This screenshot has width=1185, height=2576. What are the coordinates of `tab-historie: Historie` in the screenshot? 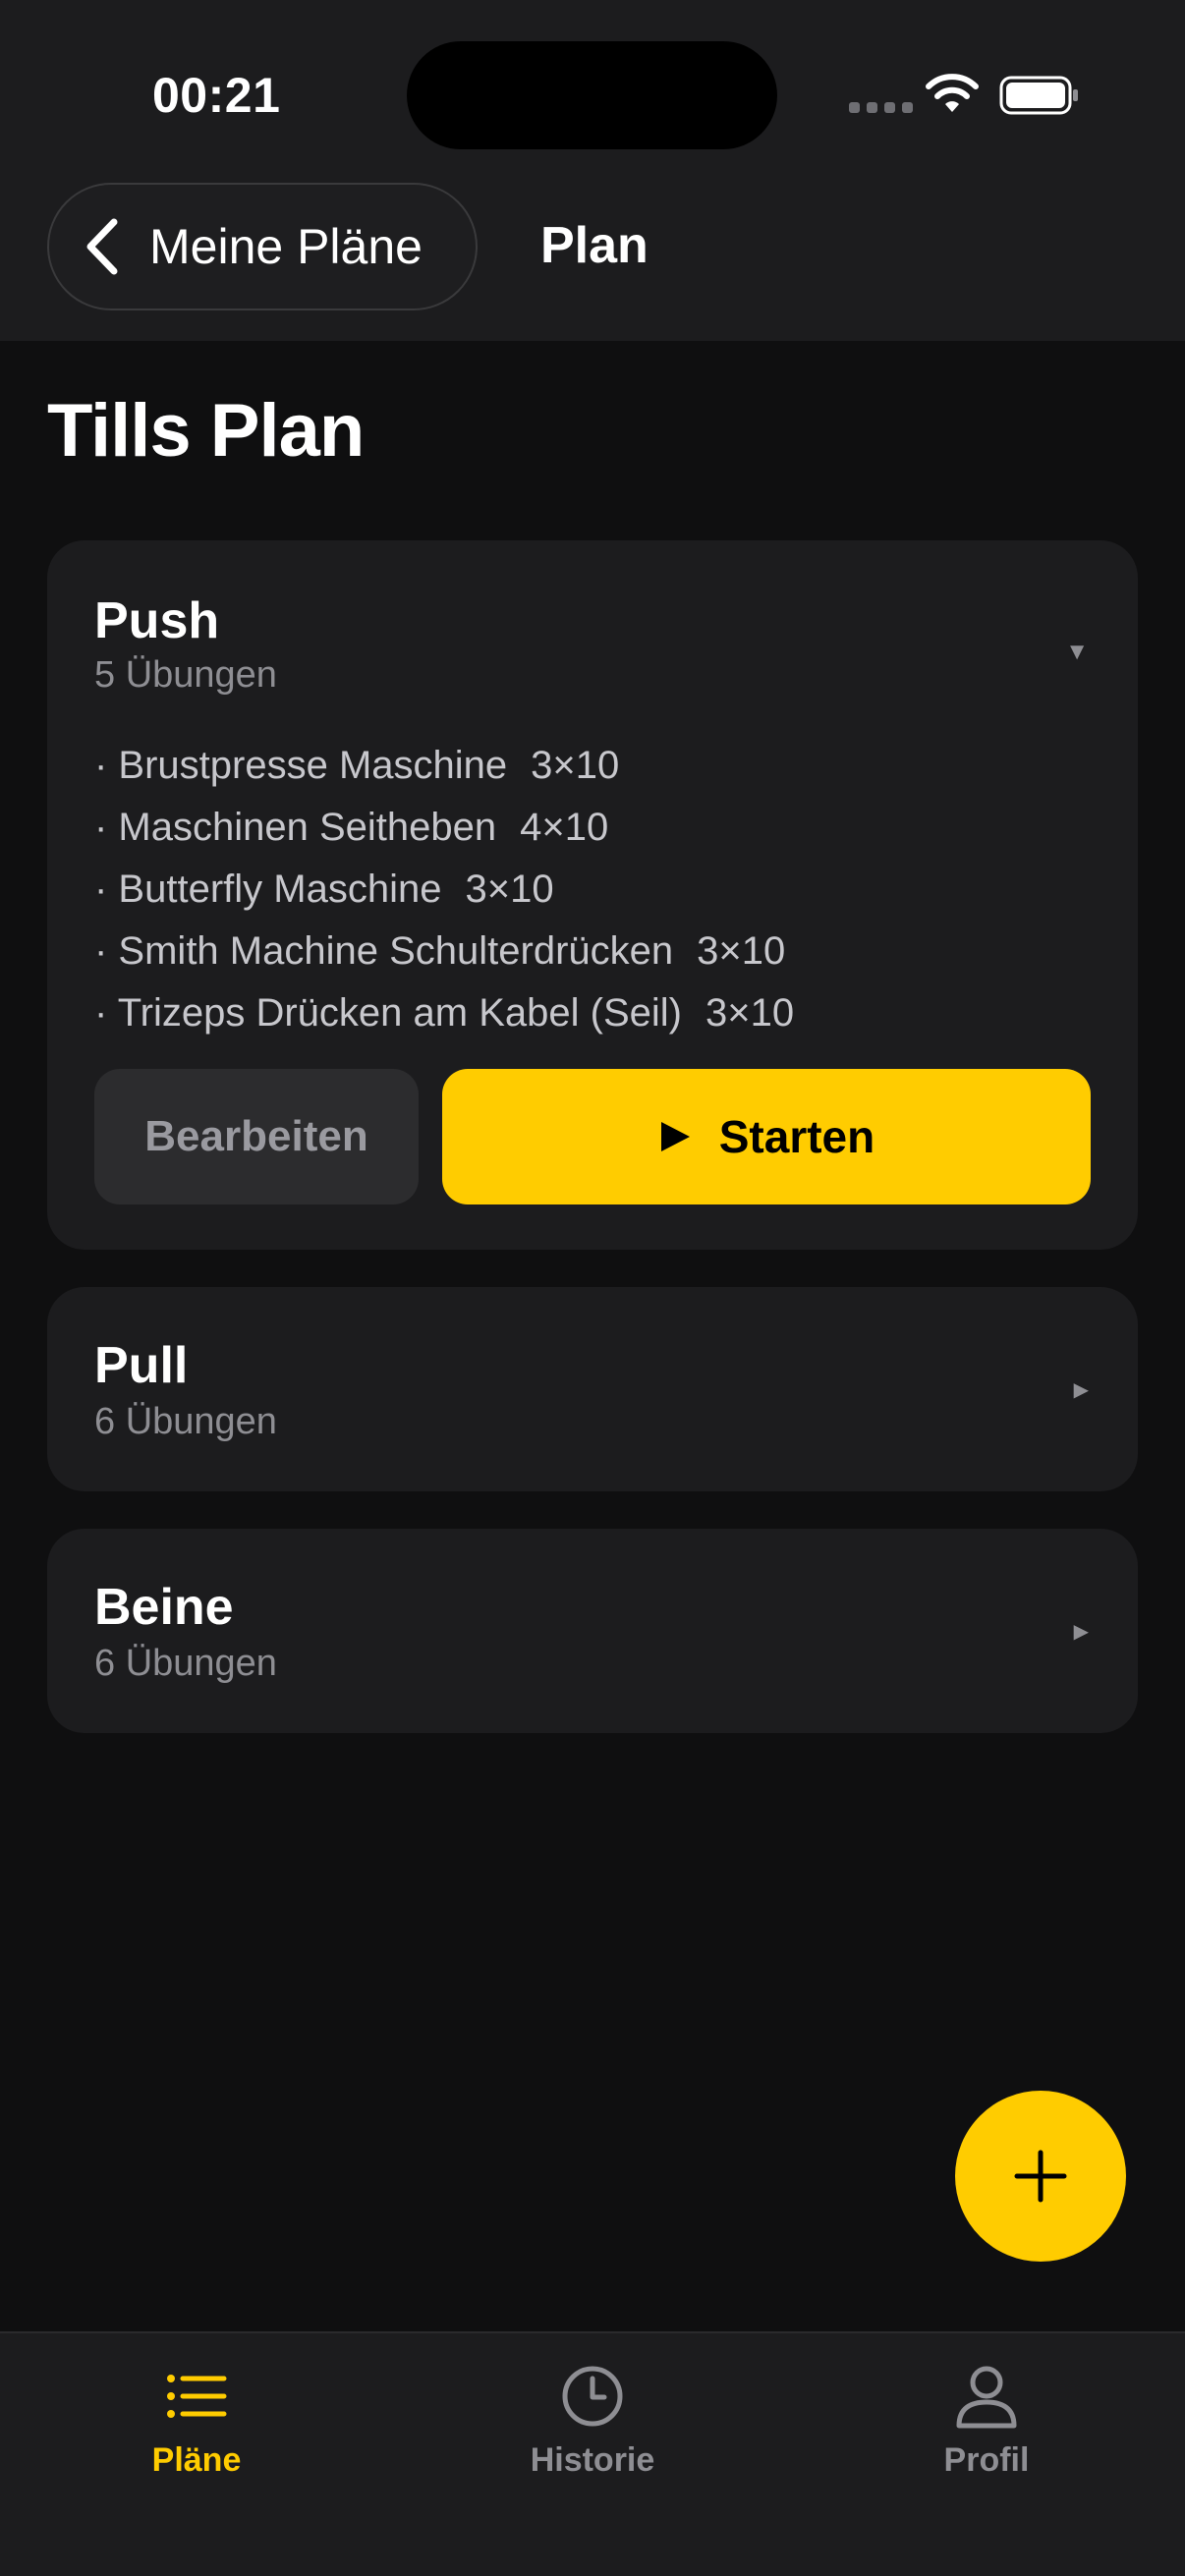 It's located at (592, 2428).